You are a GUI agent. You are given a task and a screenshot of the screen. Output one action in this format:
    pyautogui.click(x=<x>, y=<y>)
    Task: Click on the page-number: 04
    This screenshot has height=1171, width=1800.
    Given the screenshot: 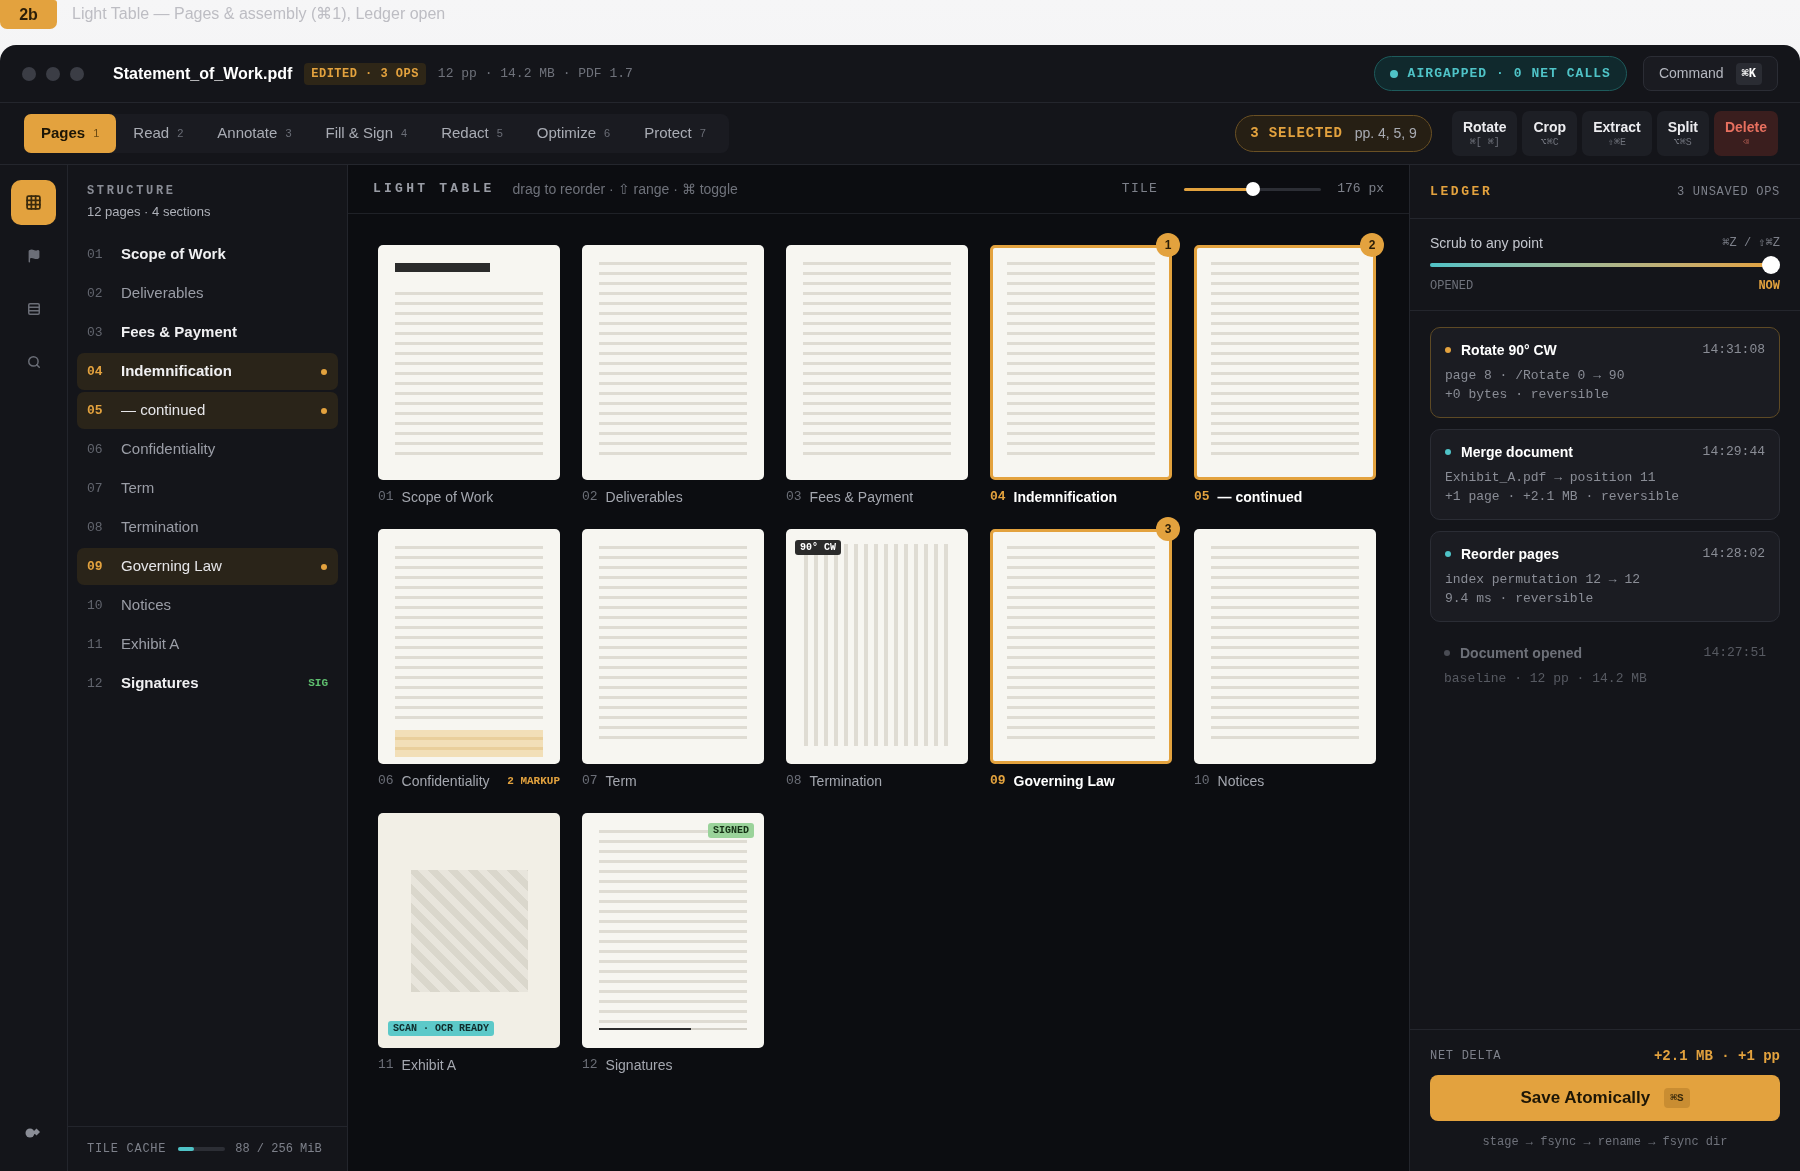 What is the action you would take?
    pyautogui.click(x=998, y=497)
    